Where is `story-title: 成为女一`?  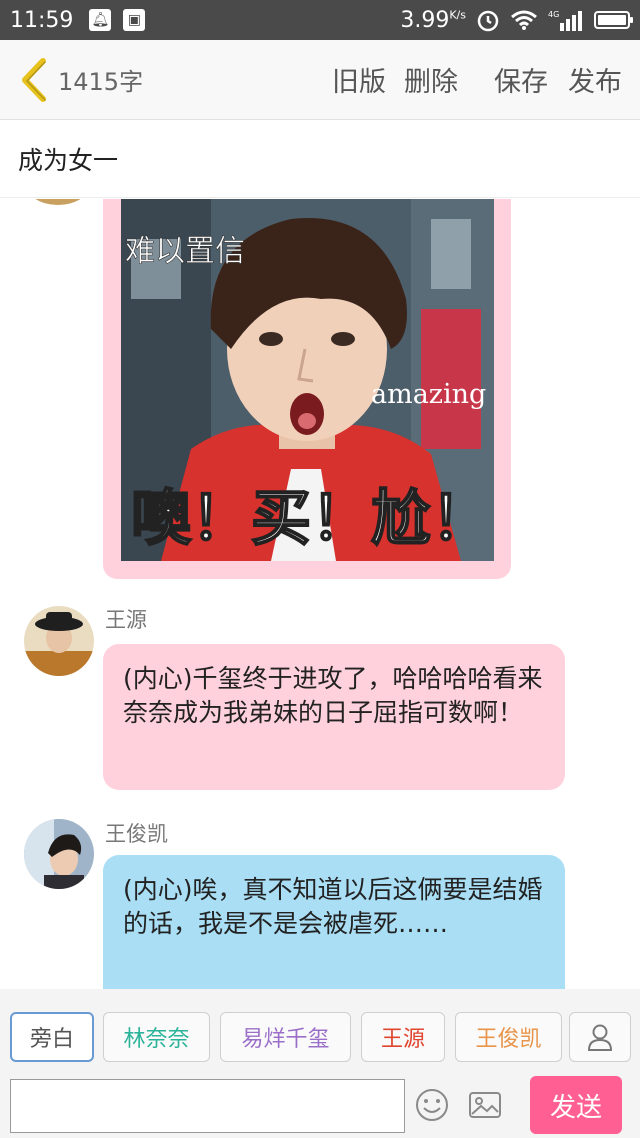 story-title: 成为女一 is located at coordinates (320, 159).